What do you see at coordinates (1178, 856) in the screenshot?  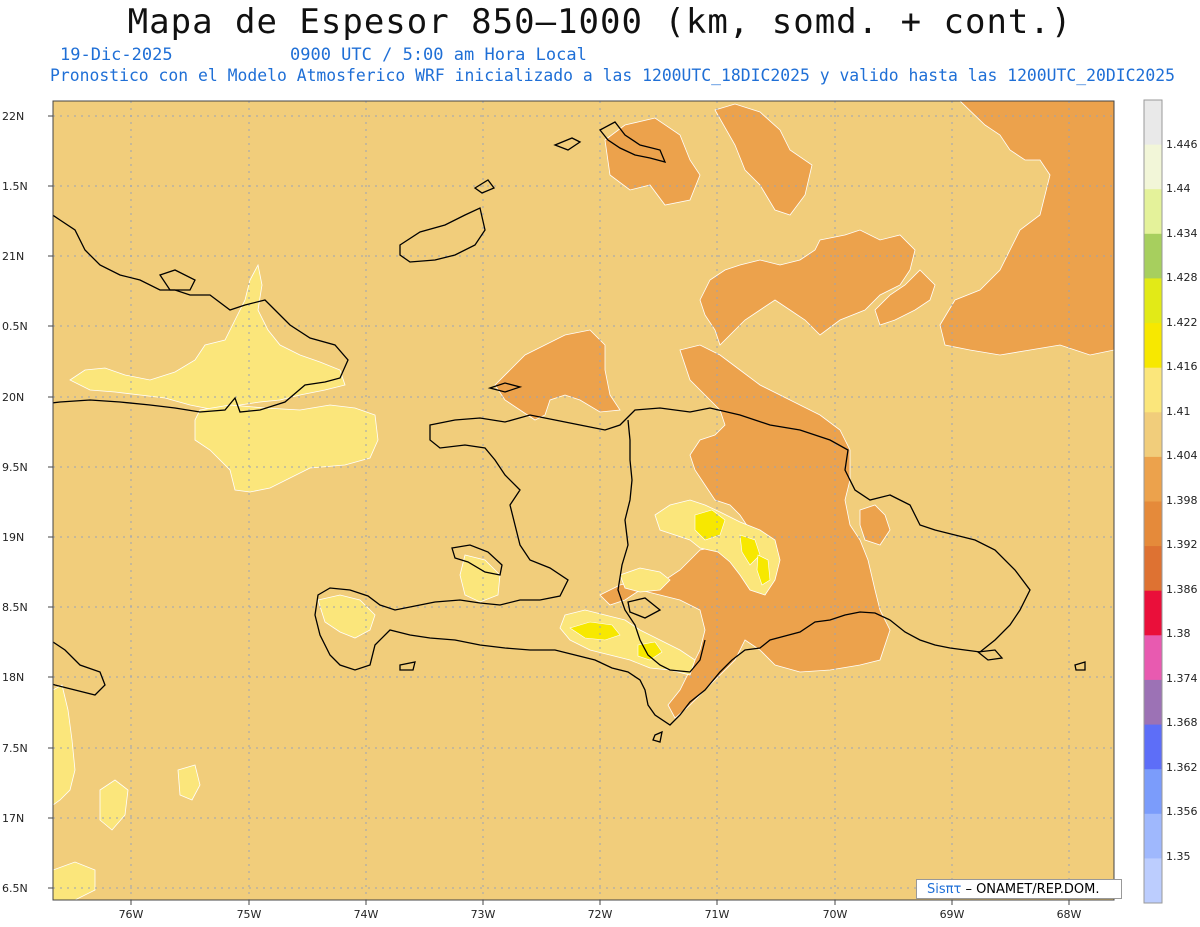 I see `colorbar-label: 1.35` at bounding box center [1178, 856].